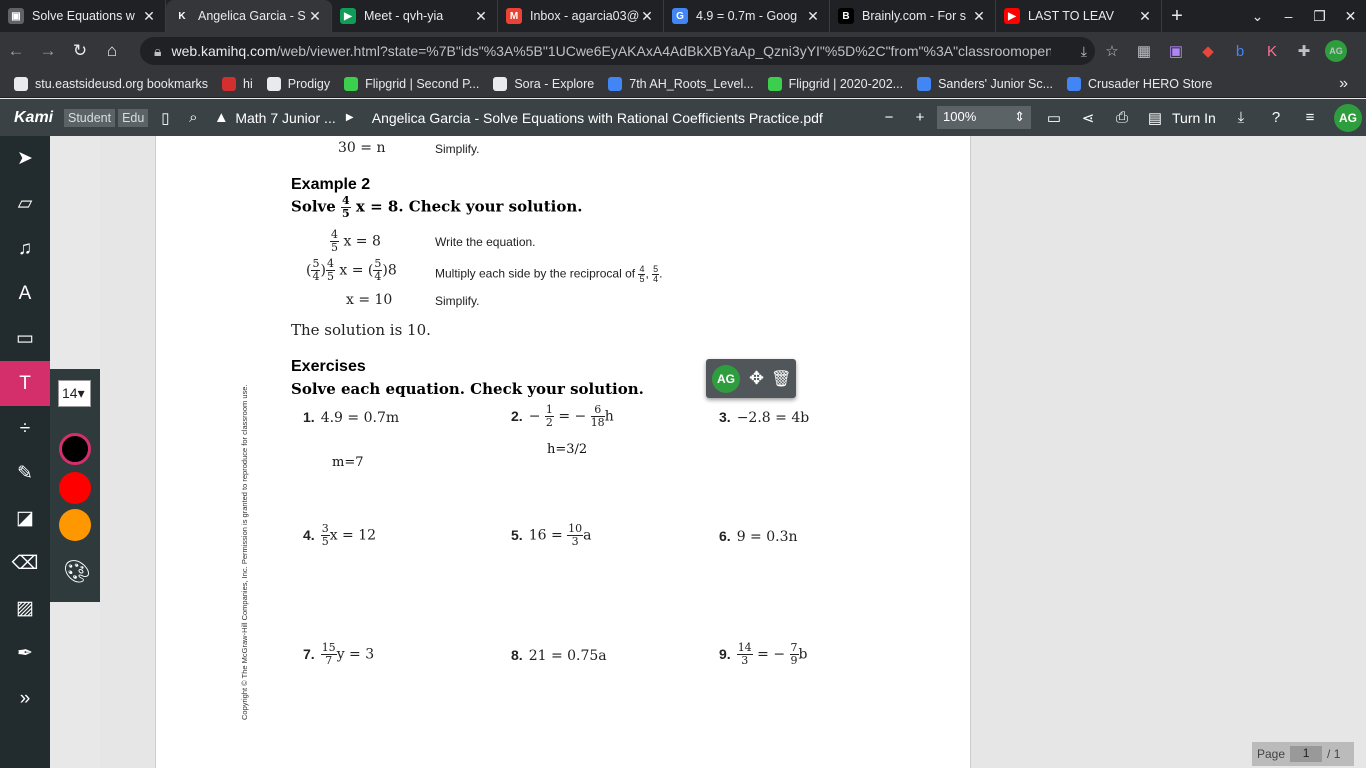 This screenshot has height=768, width=1366. I want to click on dictionary-tool-icon: ♫, so click(25, 248).